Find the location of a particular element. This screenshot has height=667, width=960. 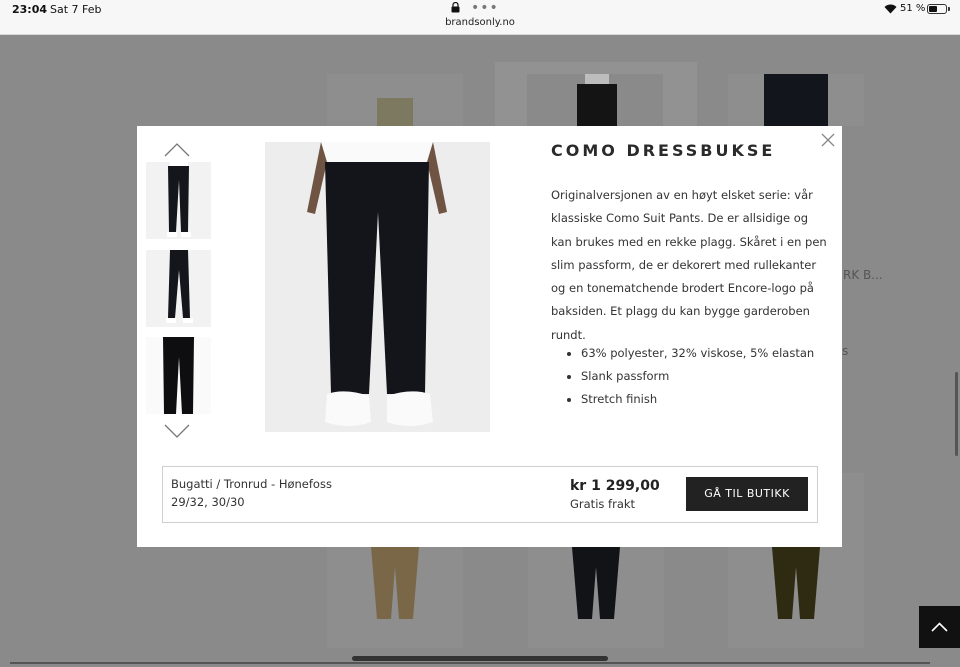

product-title: COMO DRESSBUKSE is located at coordinates (663, 150).